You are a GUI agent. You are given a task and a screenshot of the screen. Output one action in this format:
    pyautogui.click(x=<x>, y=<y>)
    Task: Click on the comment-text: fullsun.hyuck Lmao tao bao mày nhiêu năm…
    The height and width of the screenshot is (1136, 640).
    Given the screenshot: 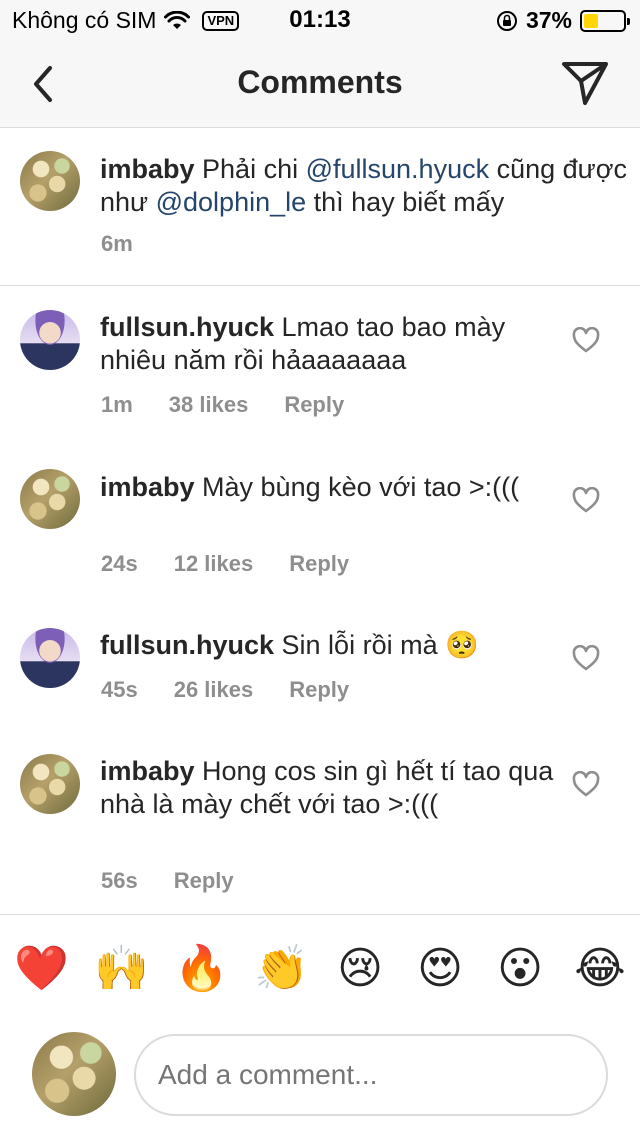 What is the action you would take?
    pyautogui.click(x=335, y=344)
    